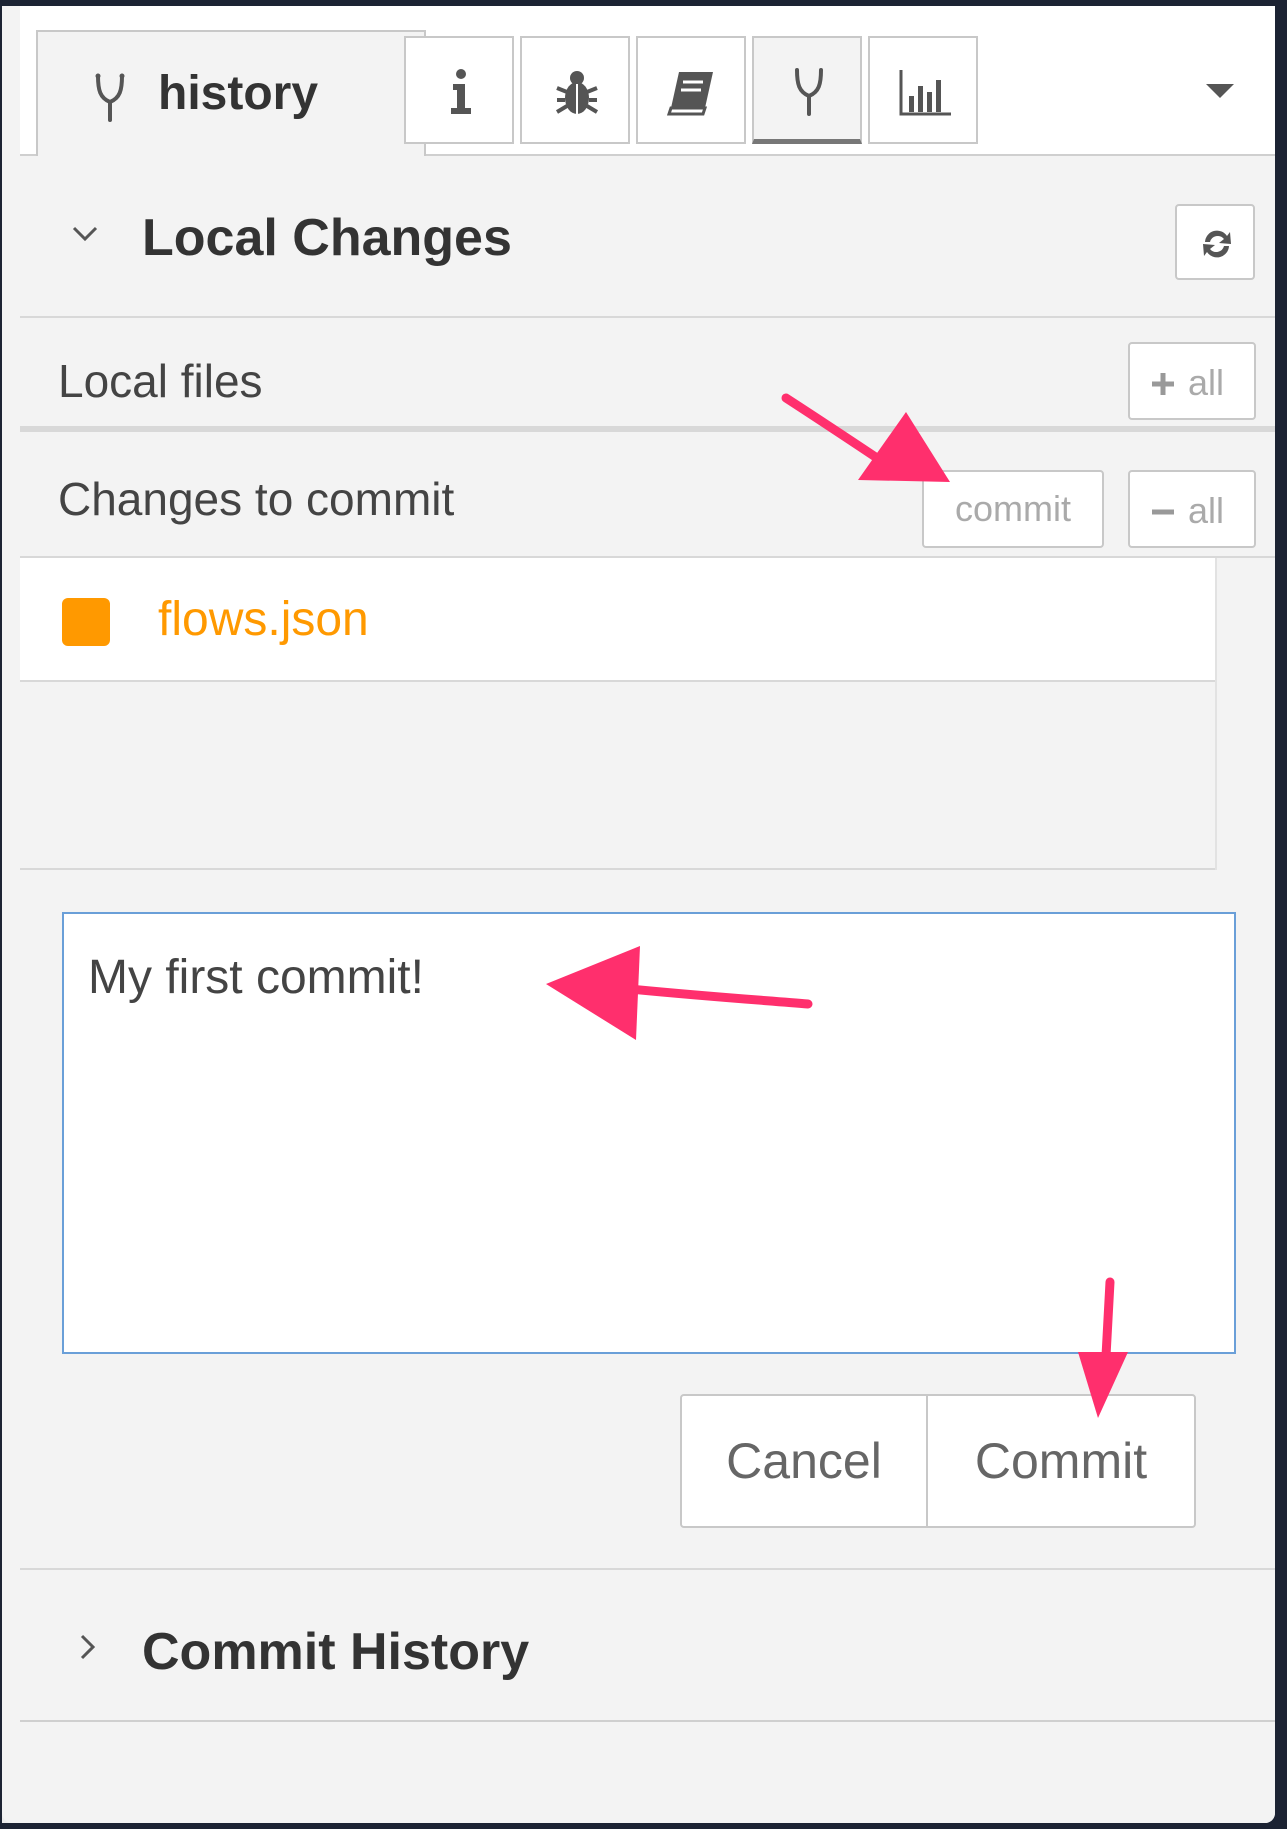 This screenshot has height=1829, width=1287. I want to click on commit-small-label: commit, so click(1013, 508).